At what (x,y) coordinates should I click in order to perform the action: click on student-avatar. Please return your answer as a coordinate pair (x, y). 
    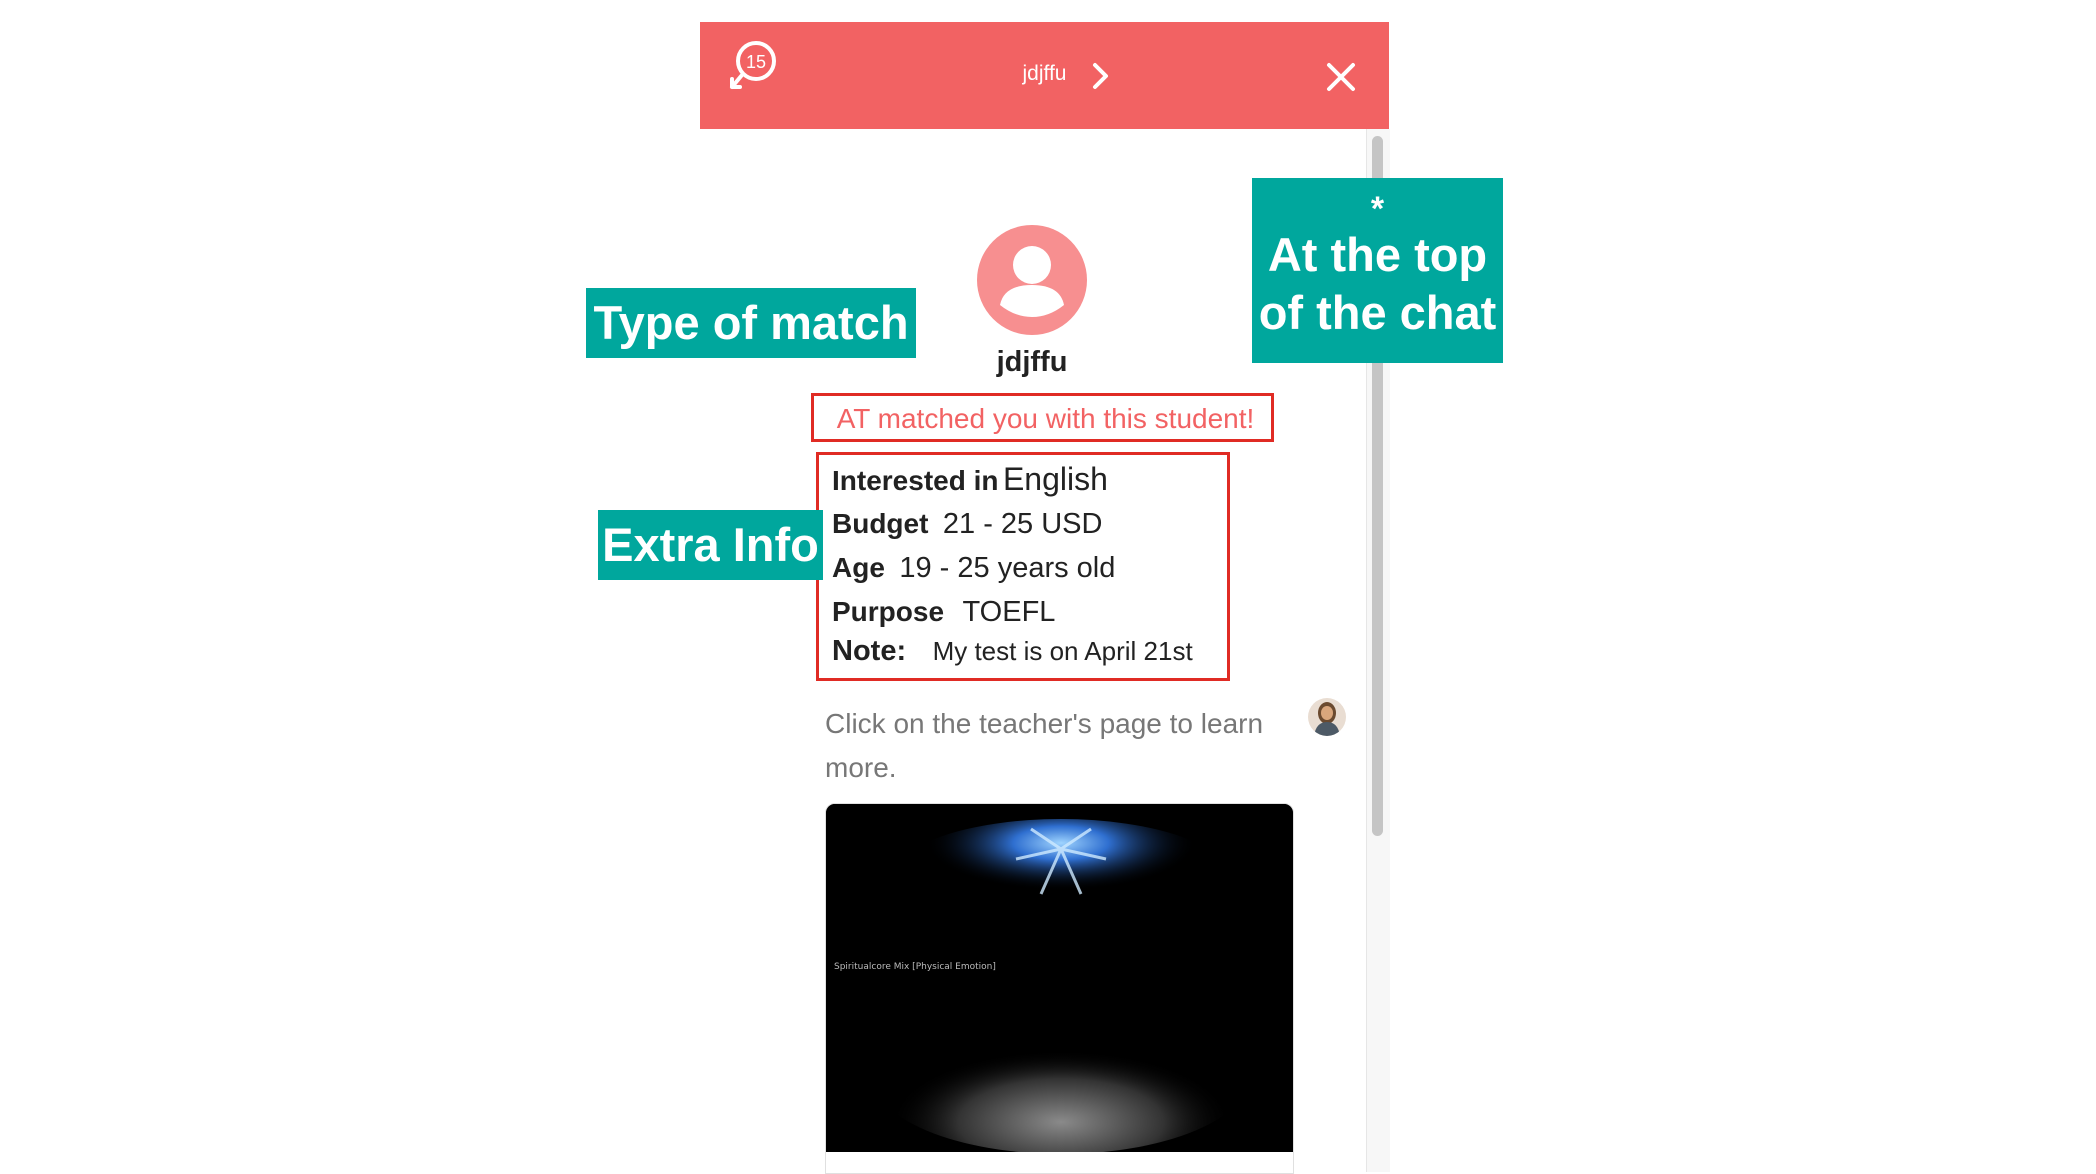
    Looking at the image, I should click on (1032, 280).